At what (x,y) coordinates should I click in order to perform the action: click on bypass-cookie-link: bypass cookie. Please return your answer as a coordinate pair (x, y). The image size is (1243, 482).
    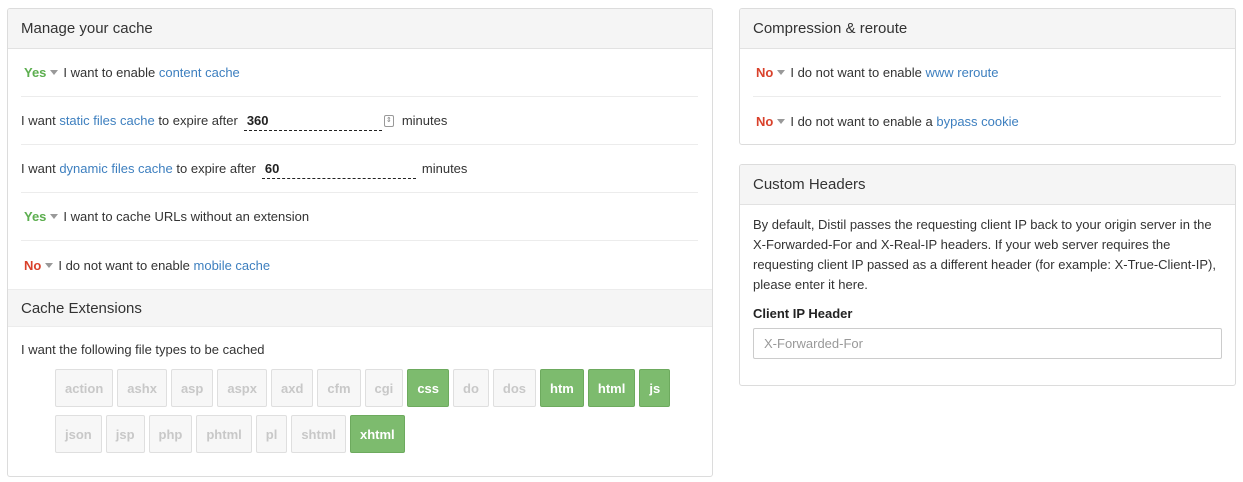
    Looking at the image, I should click on (977, 121).